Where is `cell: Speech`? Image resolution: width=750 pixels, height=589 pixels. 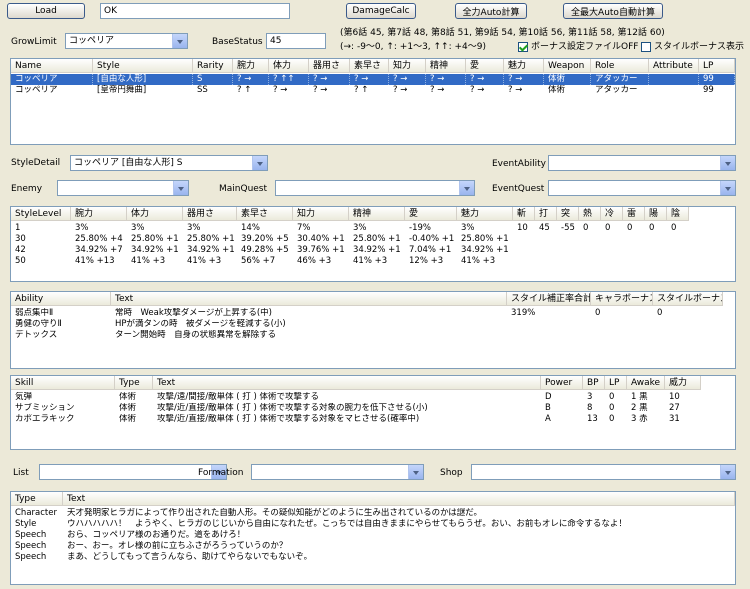 cell: Speech is located at coordinates (31, 546).